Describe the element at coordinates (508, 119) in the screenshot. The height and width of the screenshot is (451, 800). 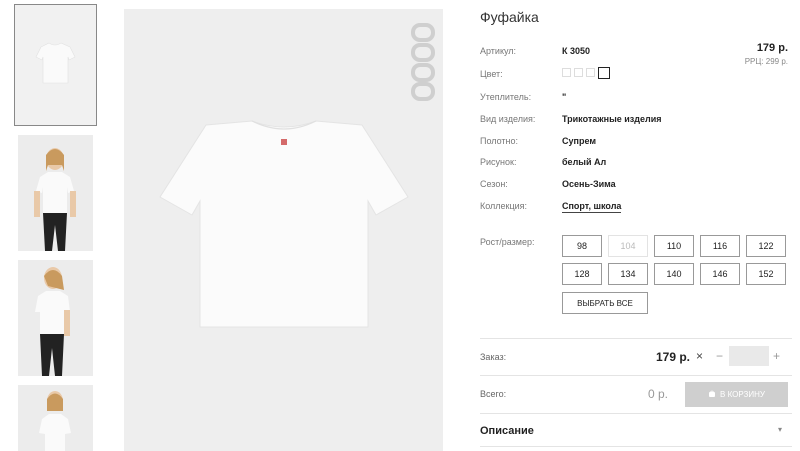
I see `attr-label-product-type: Вид изделия:` at that location.